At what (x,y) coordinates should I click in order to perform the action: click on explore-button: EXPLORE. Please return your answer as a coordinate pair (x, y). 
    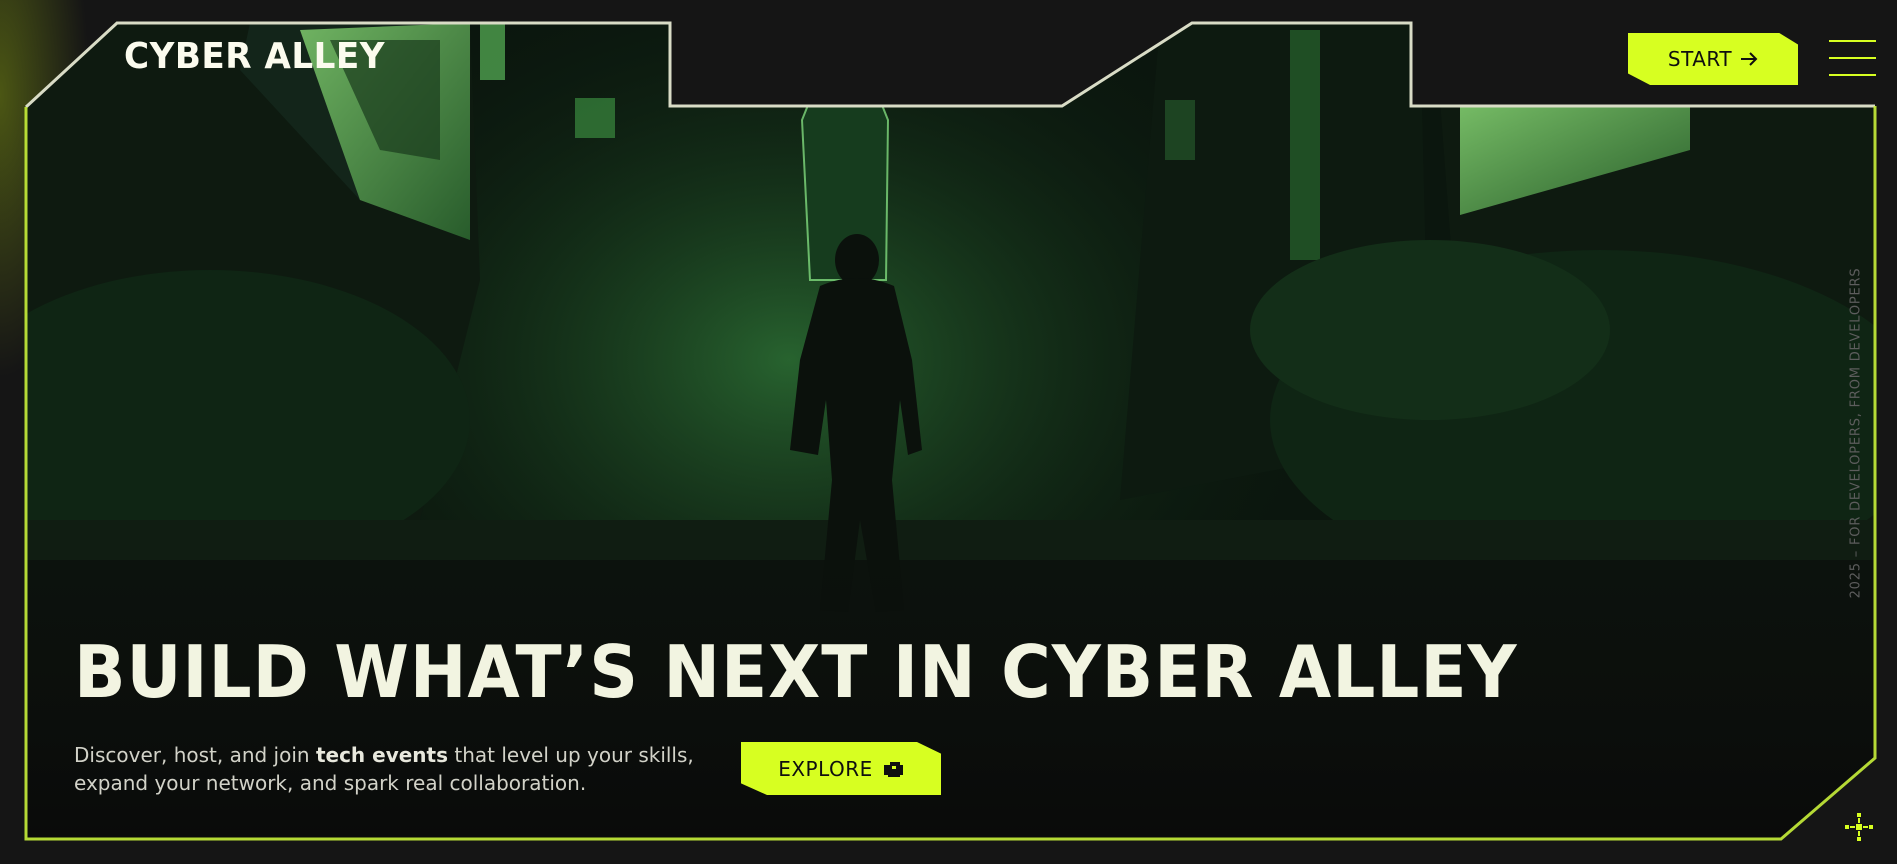
    Looking at the image, I should click on (841, 768).